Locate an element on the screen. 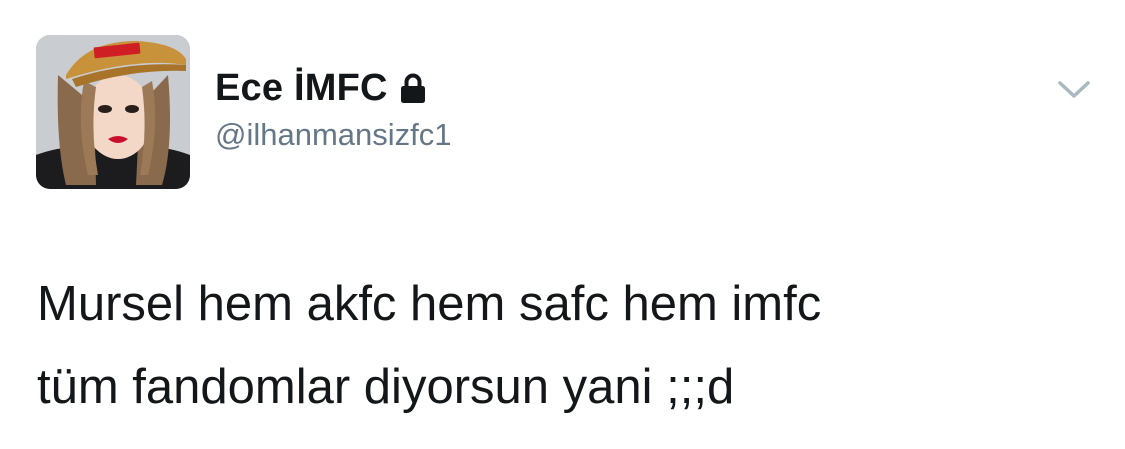  user-handle: @ilhanmansizfc1 is located at coordinates (333, 135).